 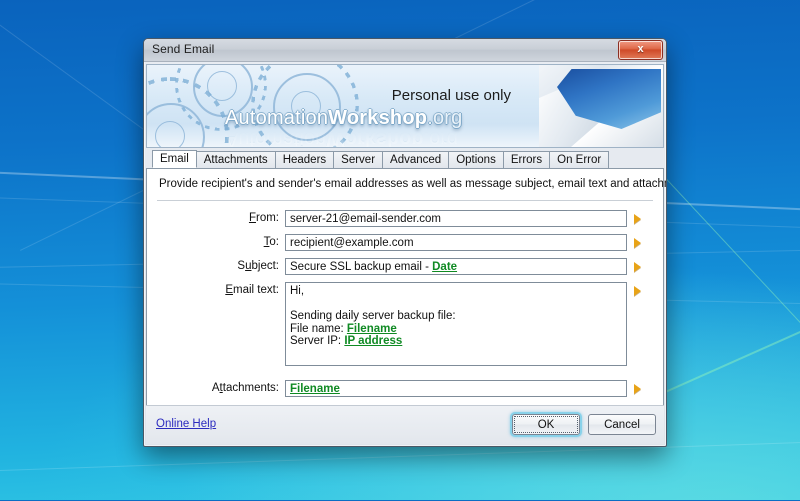 I want to click on email-text-line: Sending daily server backup file:, so click(x=373, y=316).